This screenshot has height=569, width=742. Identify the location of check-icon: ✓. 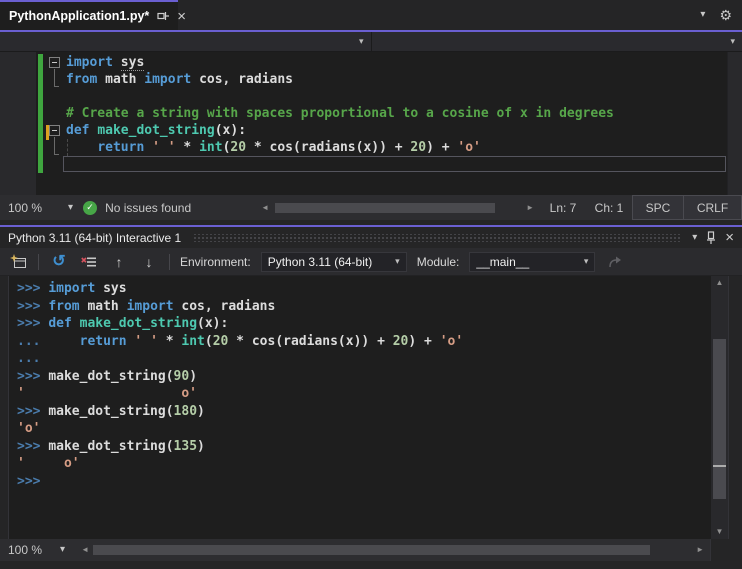
(90, 207).